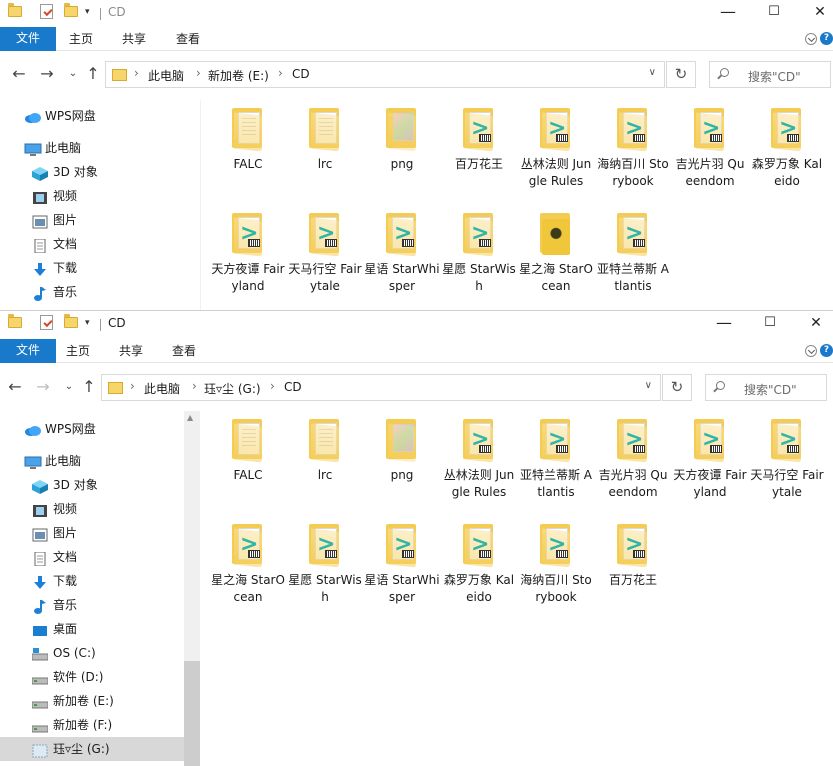 The height and width of the screenshot is (766, 833). What do you see at coordinates (381, 387) in the screenshot?
I see `address-bar: › 此电脑 › 珏▿尘 (G:) › CD ∨` at bounding box center [381, 387].